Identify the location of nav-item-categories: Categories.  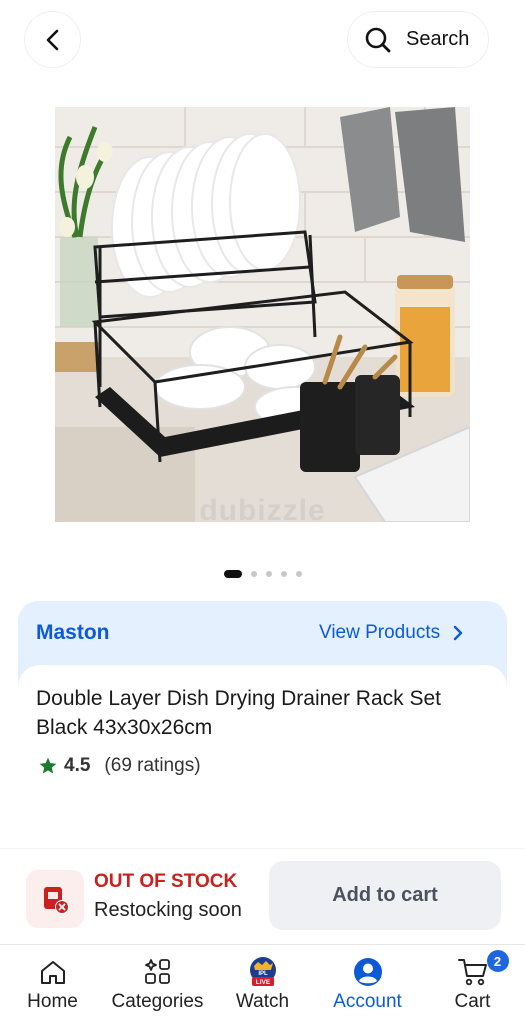
(157, 985).